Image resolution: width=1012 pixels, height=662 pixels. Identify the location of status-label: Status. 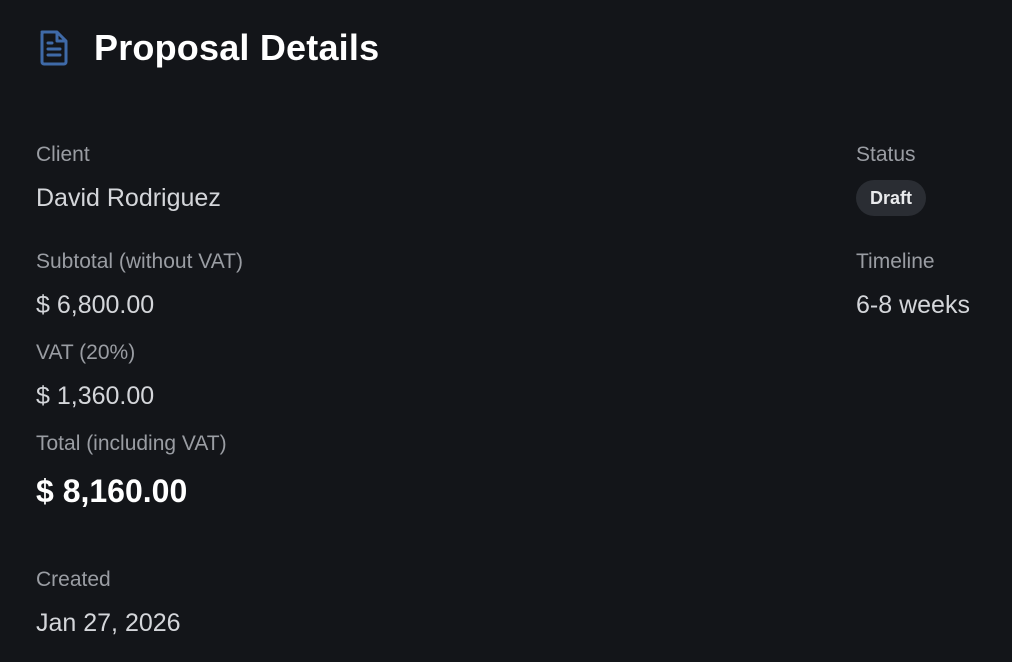
(886, 154).